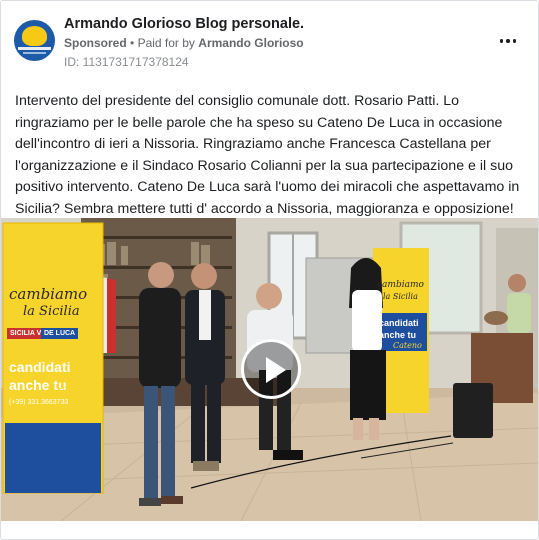 The image size is (539, 540). Describe the element at coordinates (251, 43) in the screenshot. I see `paid-for-name: Armando Glorioso` at that location.